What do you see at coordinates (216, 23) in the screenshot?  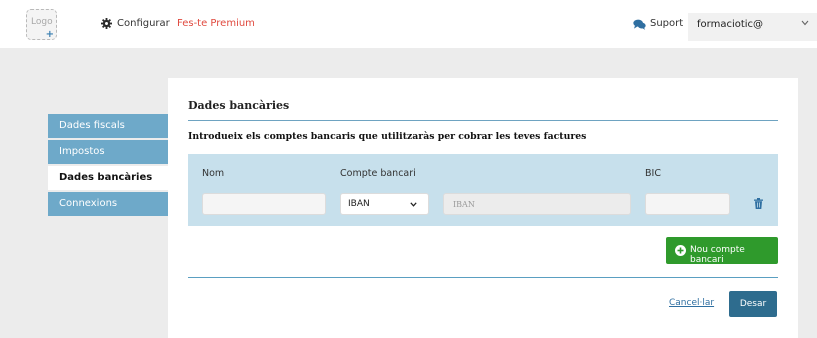 I see `premium-link: Fes-te Premium` at bounding box center [216, 23].